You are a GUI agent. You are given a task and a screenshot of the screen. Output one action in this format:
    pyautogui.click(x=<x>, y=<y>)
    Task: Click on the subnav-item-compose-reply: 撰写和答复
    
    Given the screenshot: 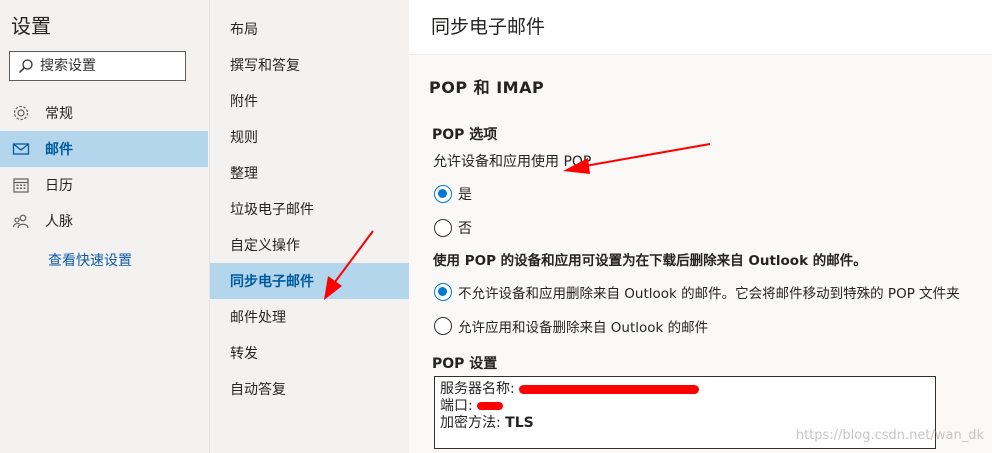 What is the action you would take?
    pyautogui.click(x=309, y=65)
    